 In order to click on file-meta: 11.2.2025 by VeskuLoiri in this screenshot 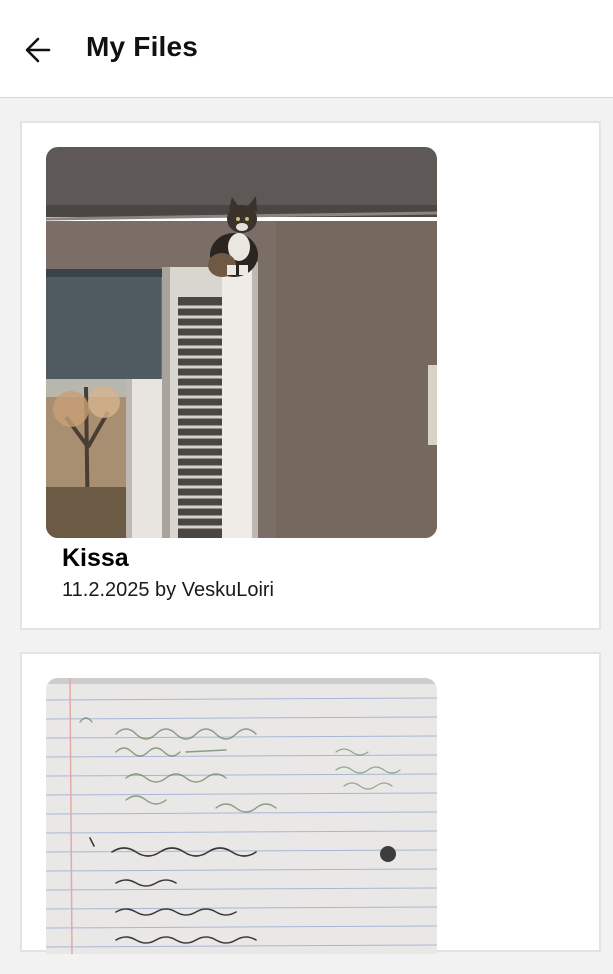, I will do `click(168, 590)`.